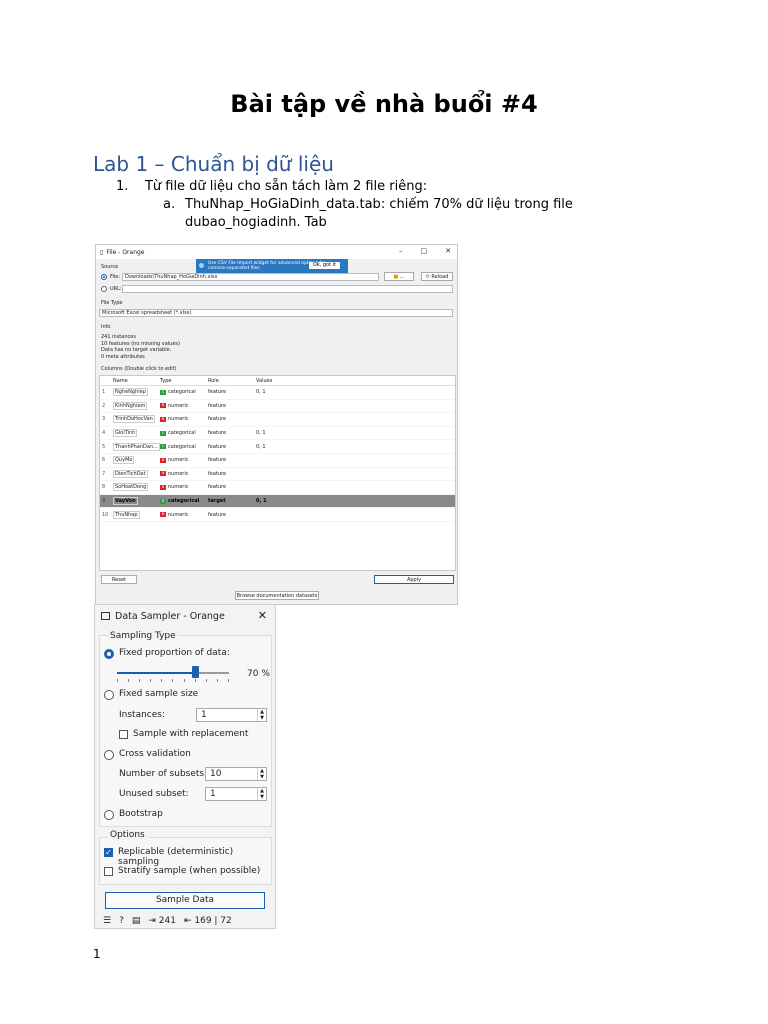 The width and height of the screenshot is (768, 1024). What do you see at coordinates (401, 251) in the screenshot?
I see `minimize-icon: –` at bounding box center [401, 251].